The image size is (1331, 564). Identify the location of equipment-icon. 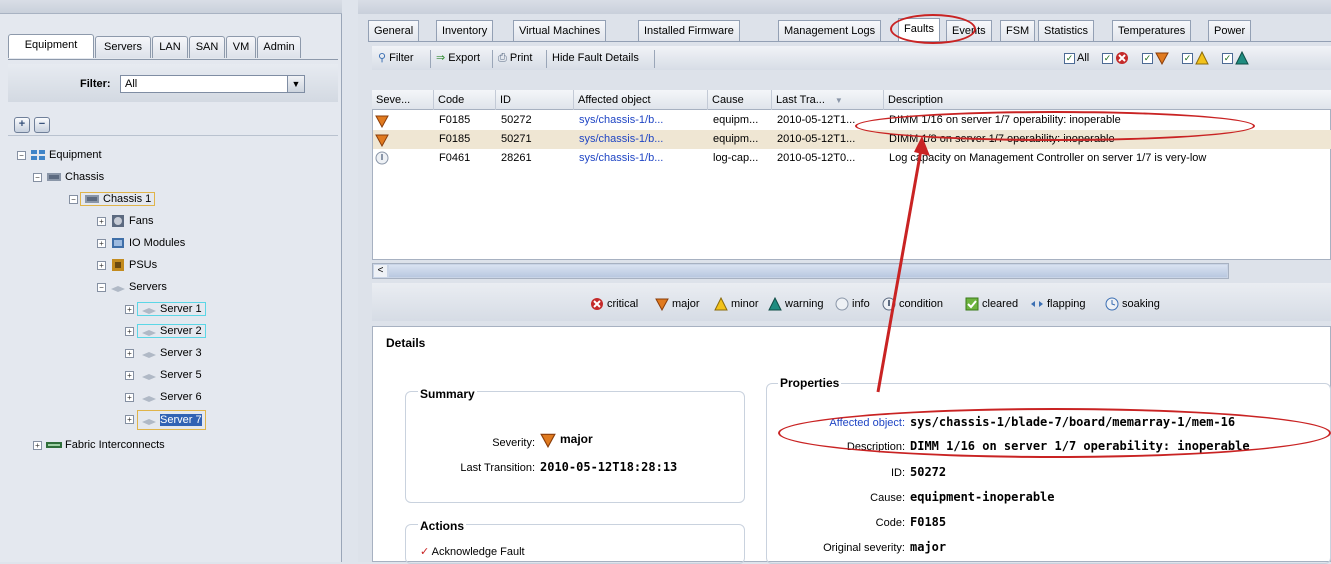
(38, 155).